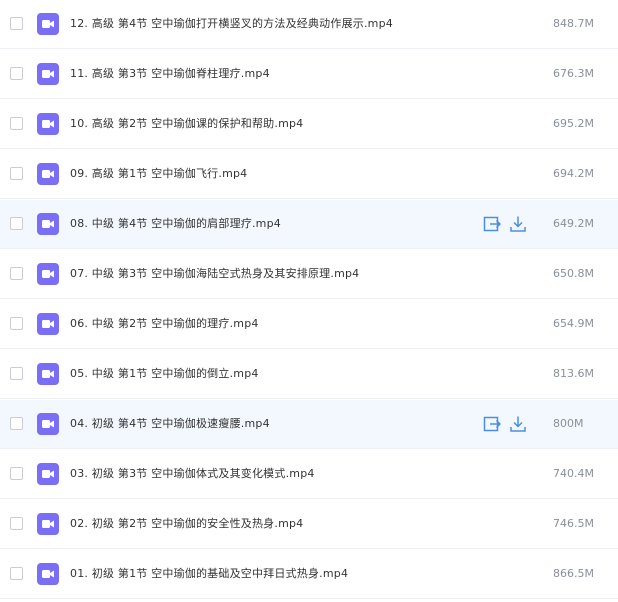 Image resolution: width=618 pixels, height=602 pixels. Describe the element at coordinates (309, 74) in the screenshot. I see `file-row: 11. 高级 第3节 空中瑜伽脊柱理疗.mp4 676.3M` at that location.